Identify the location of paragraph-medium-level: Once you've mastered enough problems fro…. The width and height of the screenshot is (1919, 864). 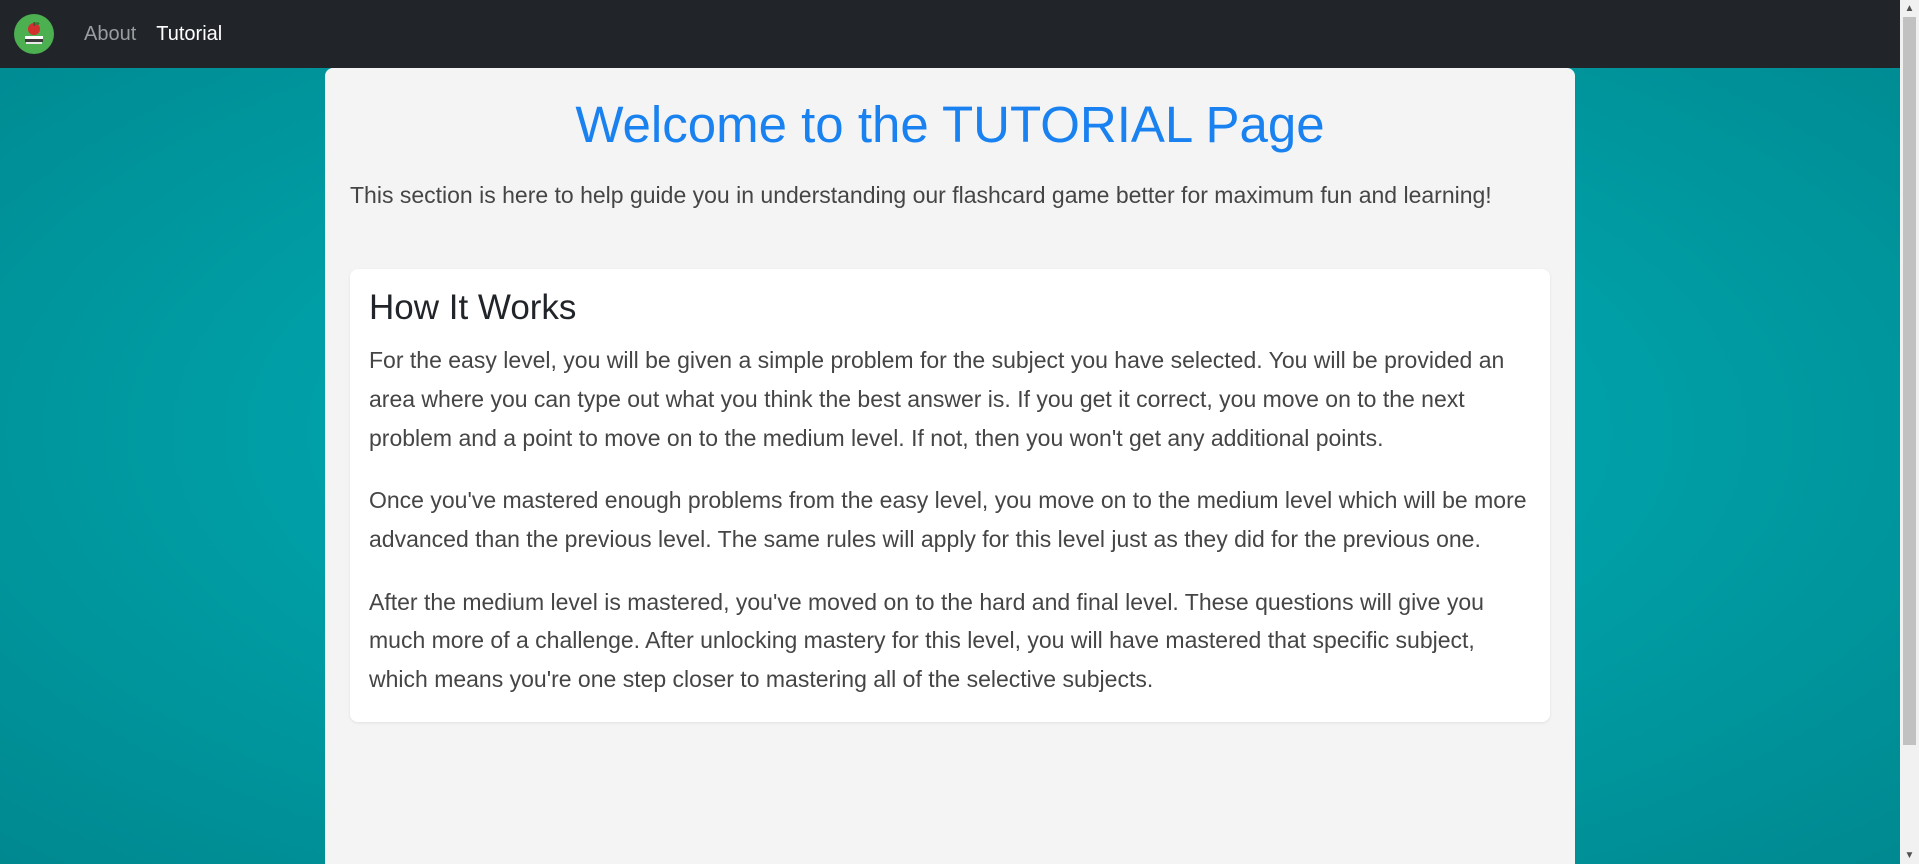
(948, 519).